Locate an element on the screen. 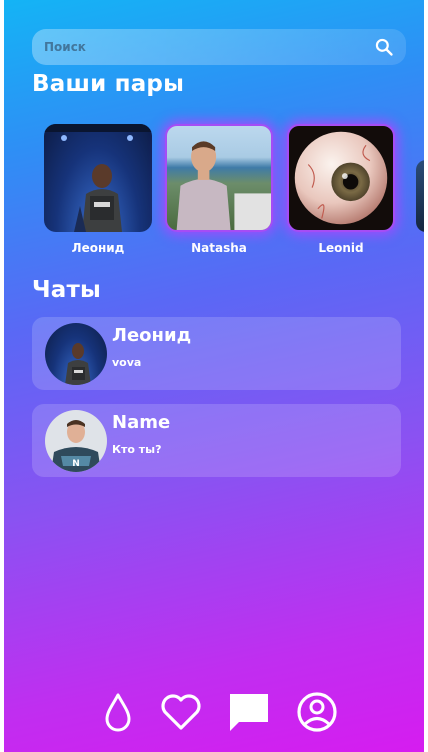  match-card: Natasha is located at coordinates (219, 189).